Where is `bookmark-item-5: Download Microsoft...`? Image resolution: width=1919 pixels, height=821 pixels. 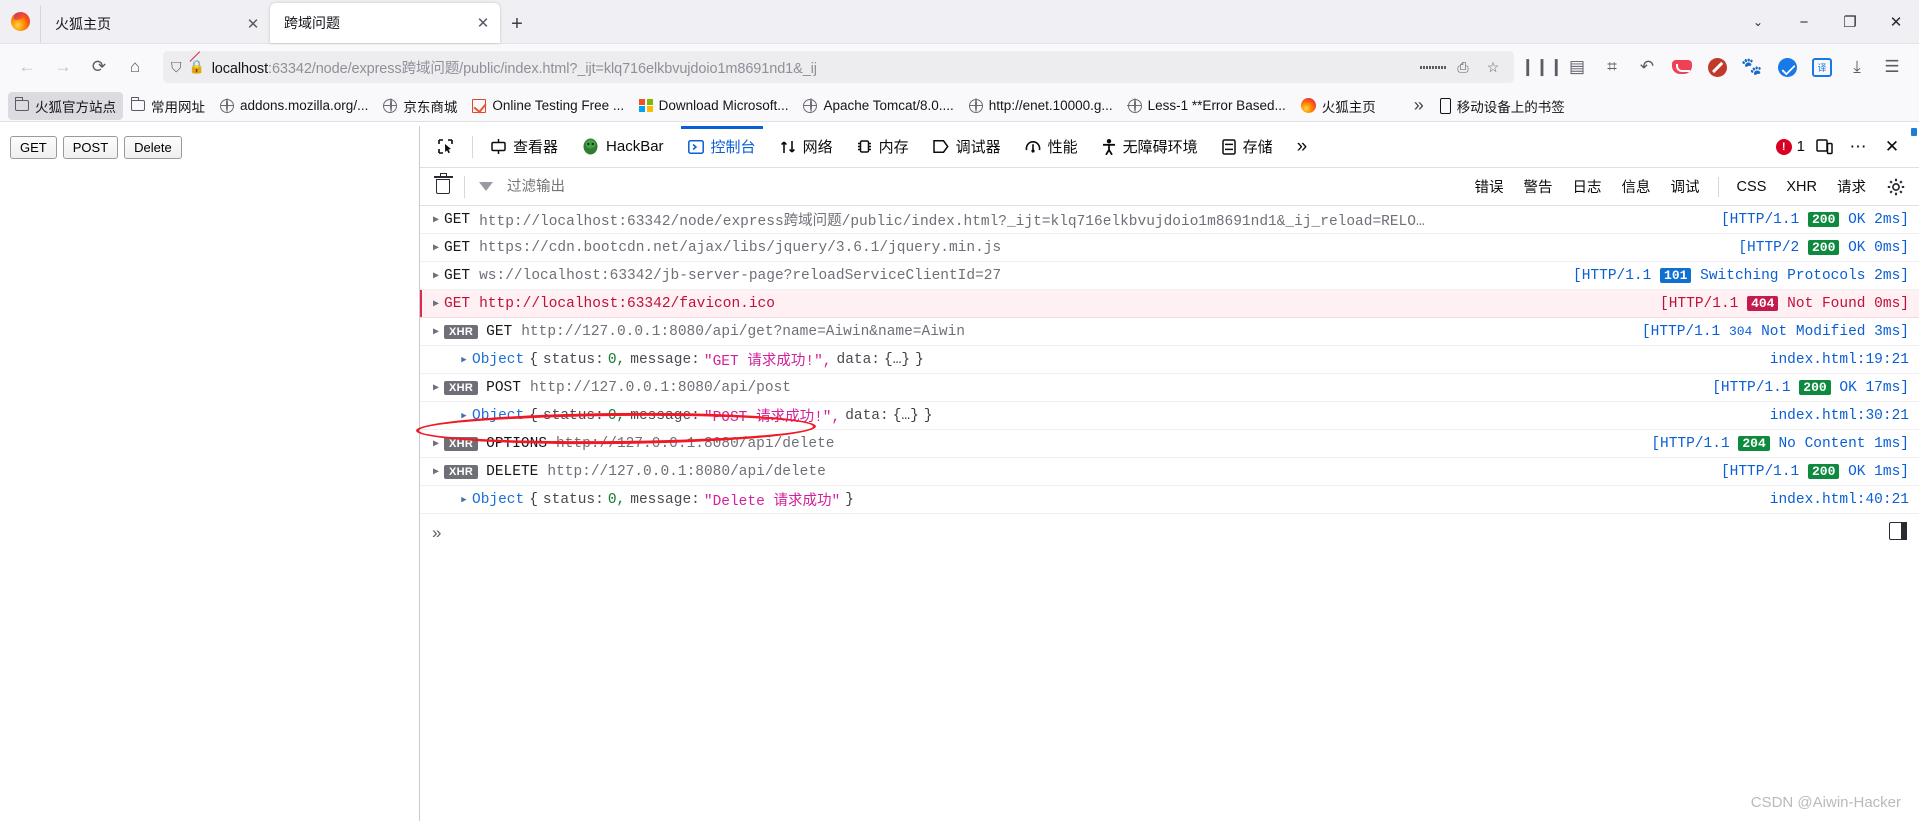 bookmark-item-5: Download Microsoft... is located at coordinates (713, 105).